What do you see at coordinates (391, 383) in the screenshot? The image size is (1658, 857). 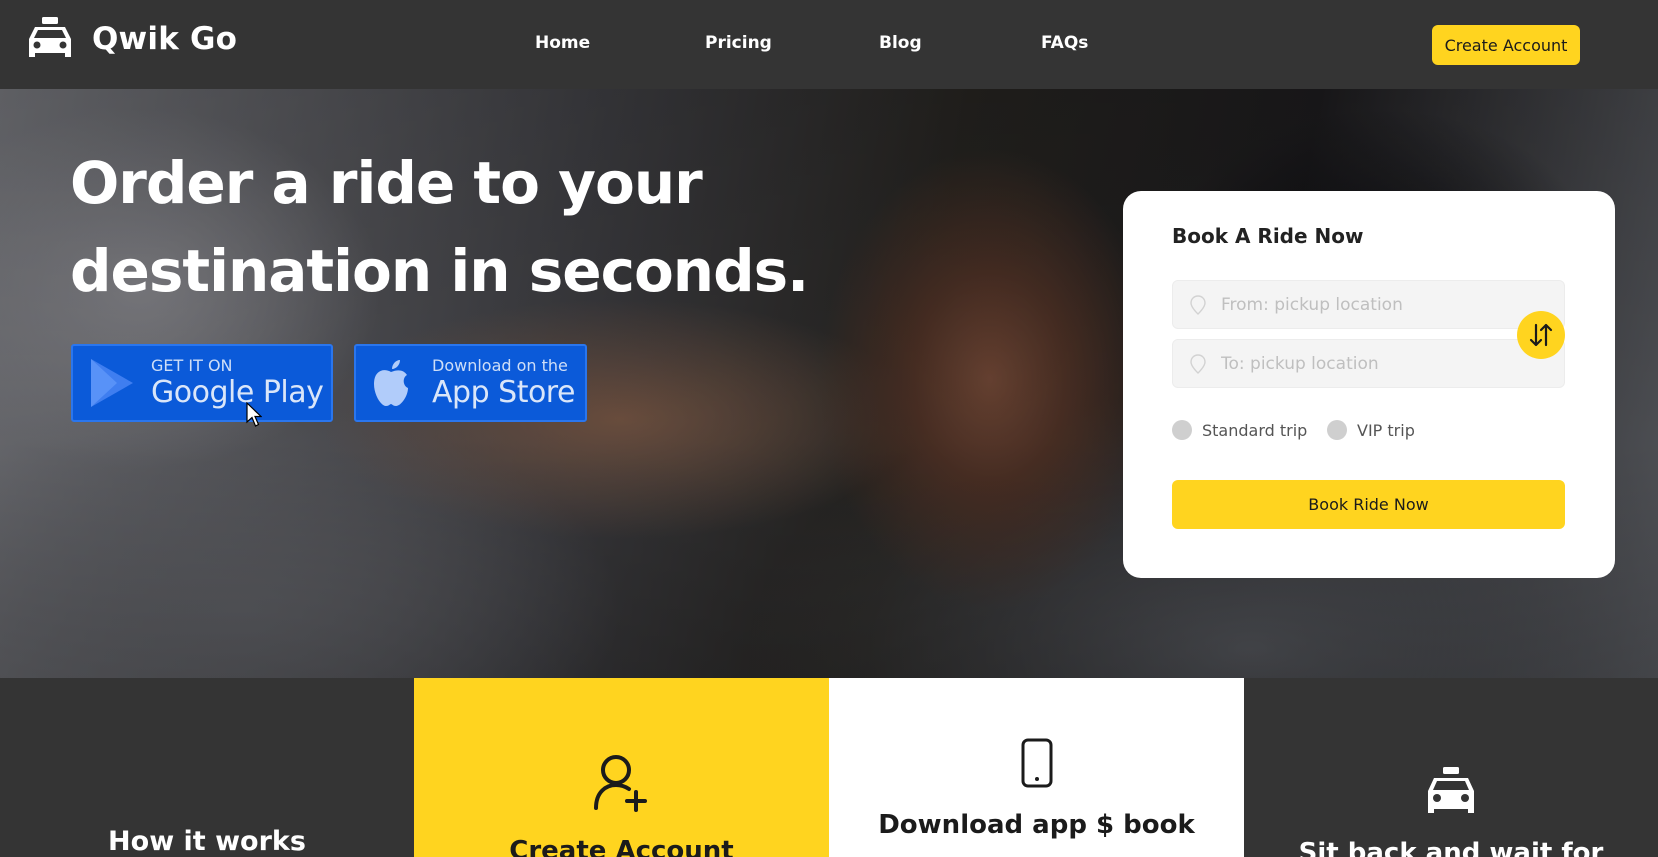 I see `apple-icon` at bounding box center [391, 383].